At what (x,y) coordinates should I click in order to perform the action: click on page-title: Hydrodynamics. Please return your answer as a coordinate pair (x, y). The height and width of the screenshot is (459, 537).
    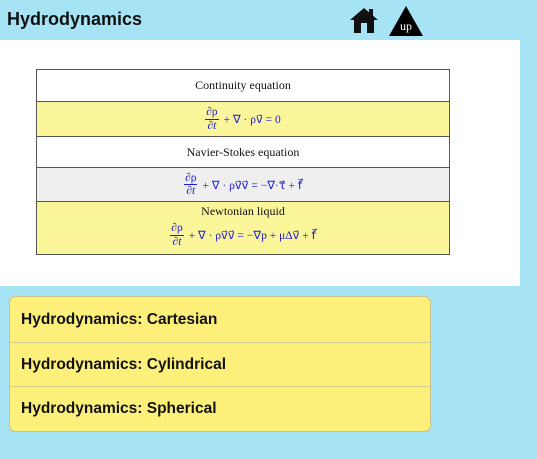
    Looking at the image, I should click on (75, 19).